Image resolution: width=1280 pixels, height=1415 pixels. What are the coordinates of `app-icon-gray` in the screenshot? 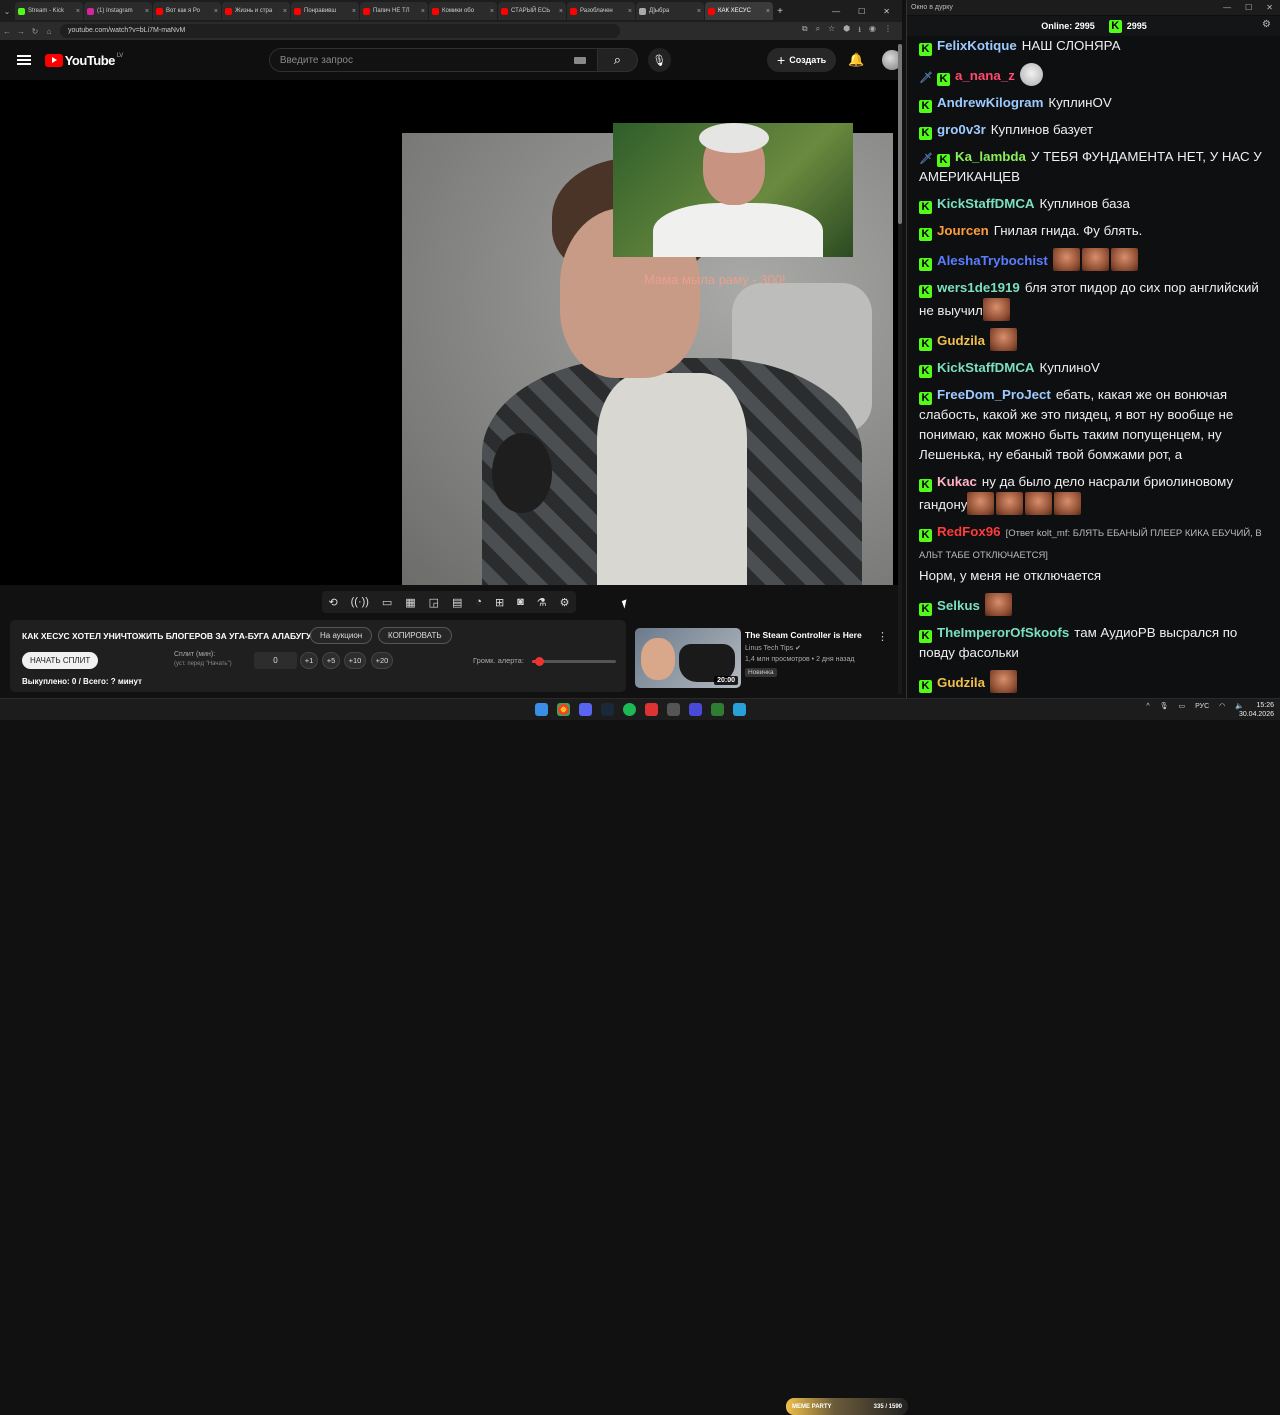 It's located at (673, 709).